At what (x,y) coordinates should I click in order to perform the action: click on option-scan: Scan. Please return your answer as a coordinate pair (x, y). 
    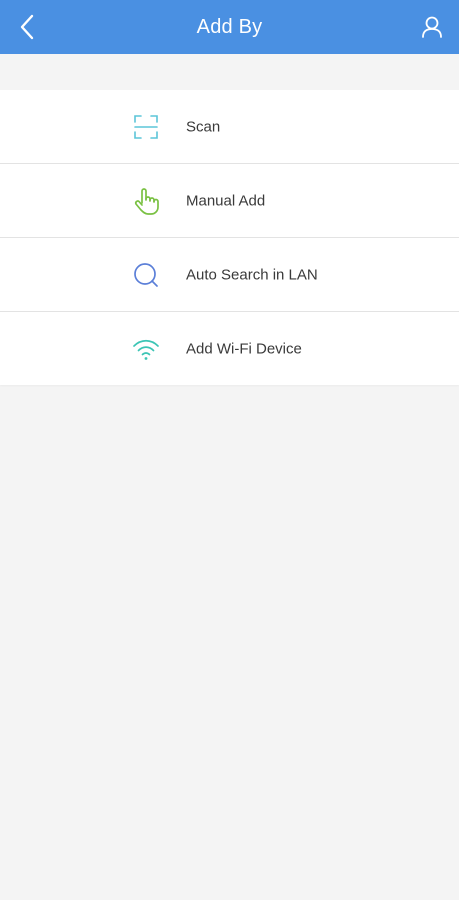
    Looking at the image, I should click on (229, 127).